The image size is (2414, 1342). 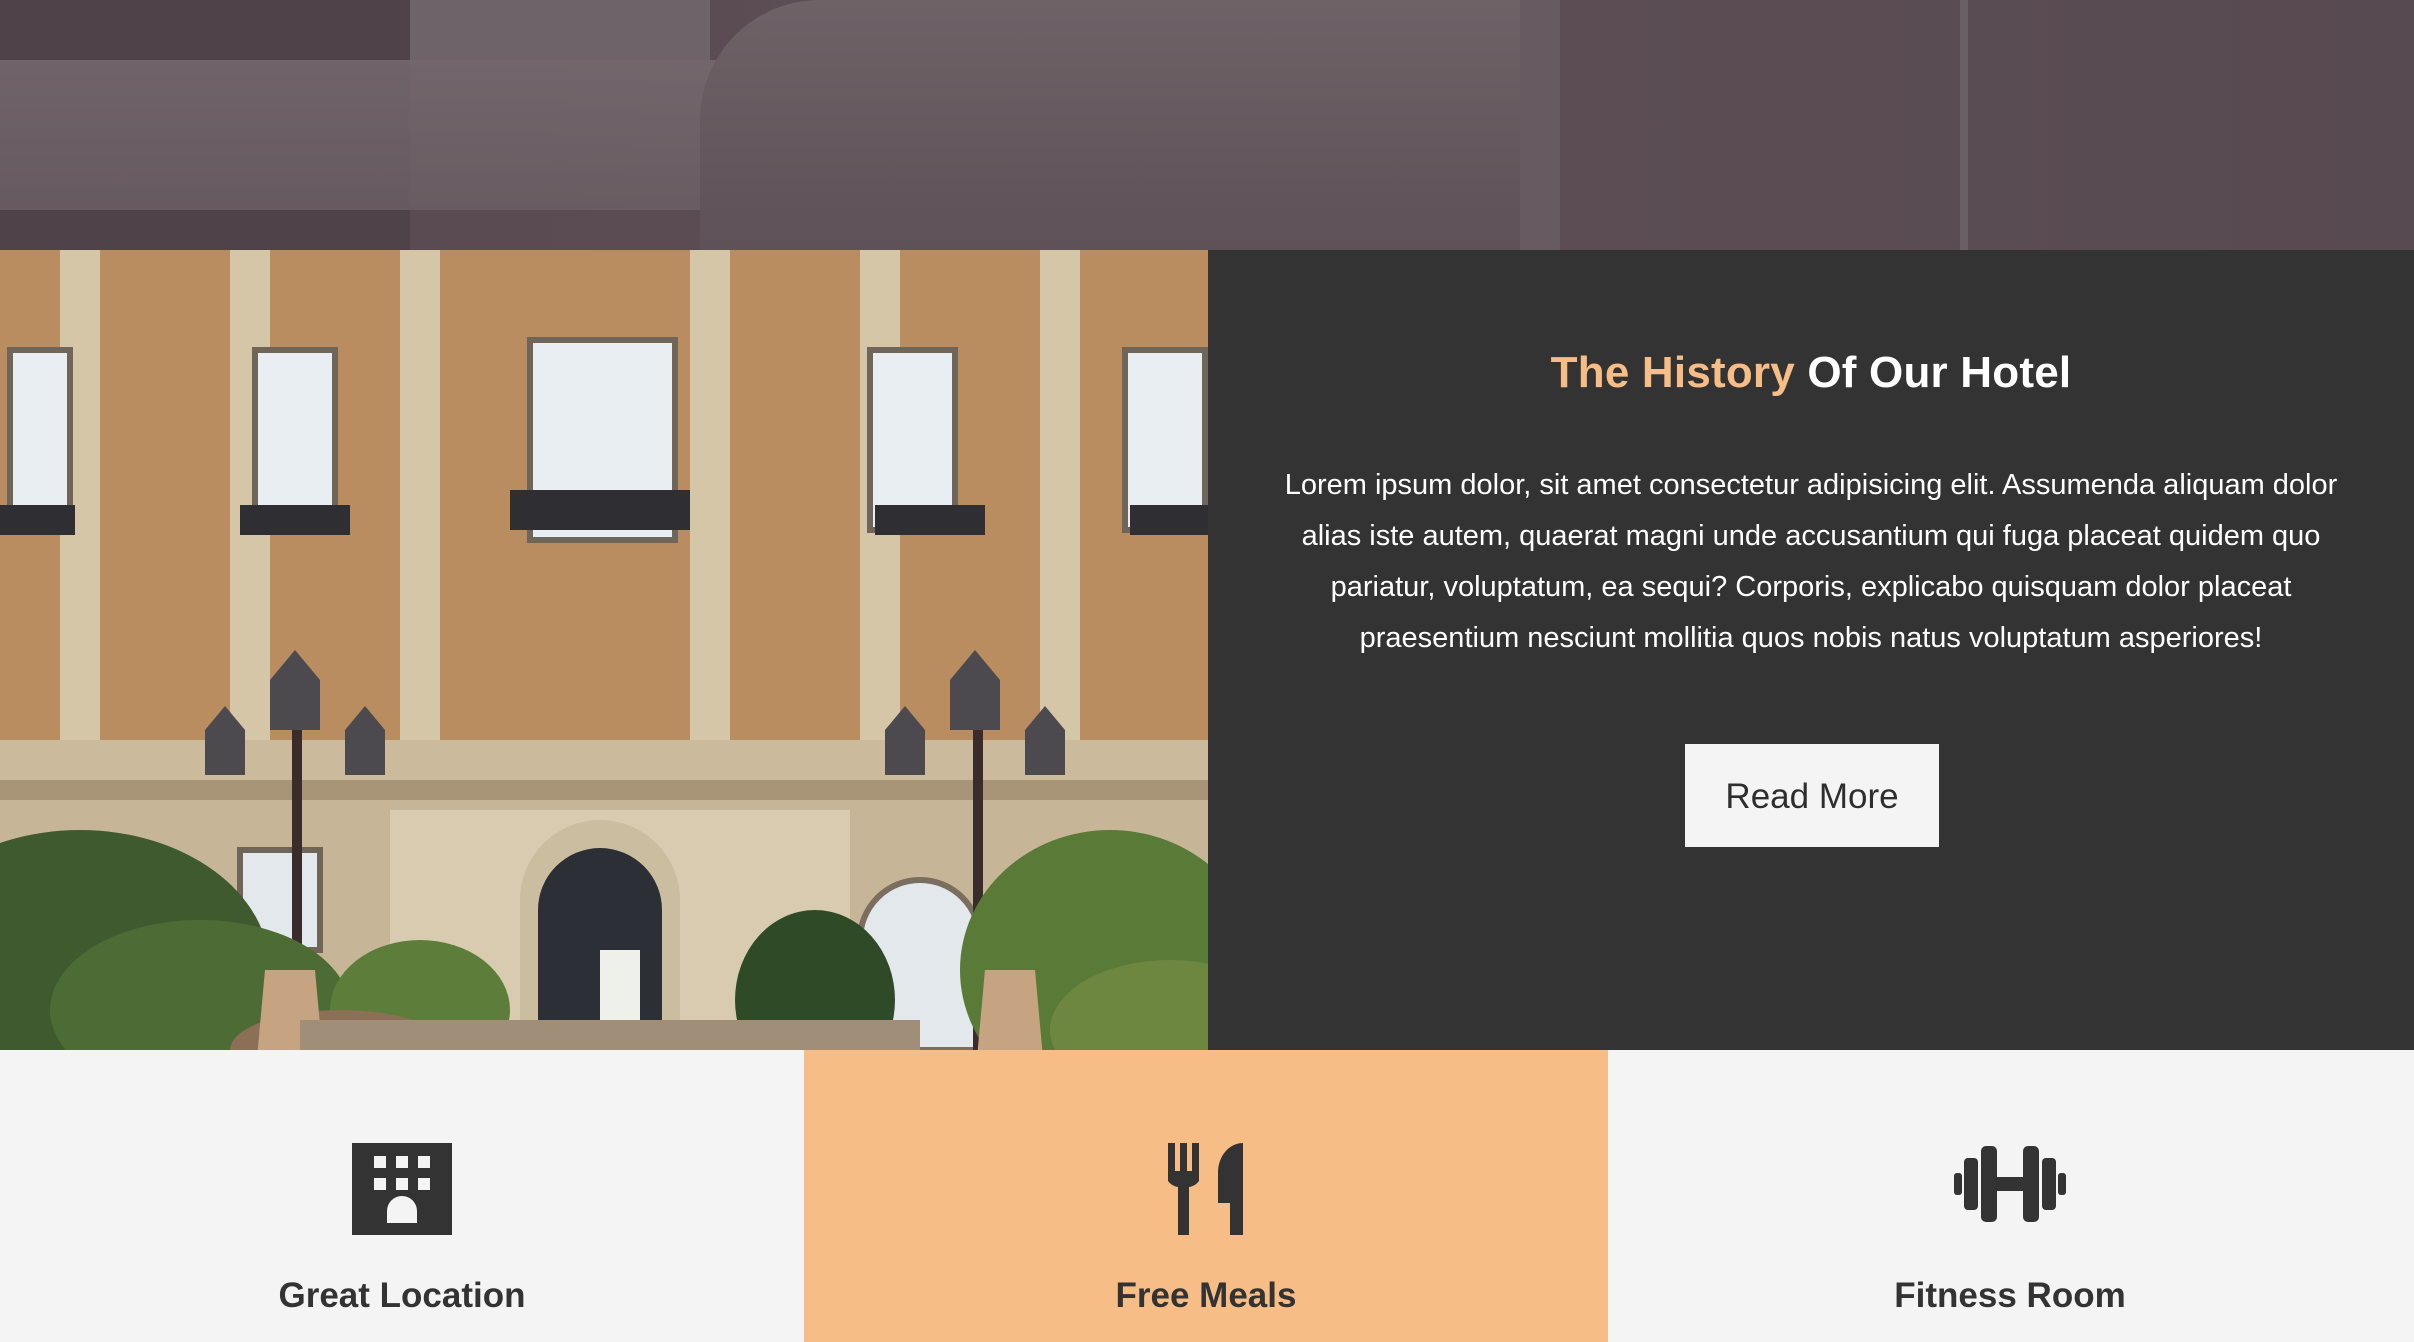 I want to click on building-icon, so click(x=402, y=1189).